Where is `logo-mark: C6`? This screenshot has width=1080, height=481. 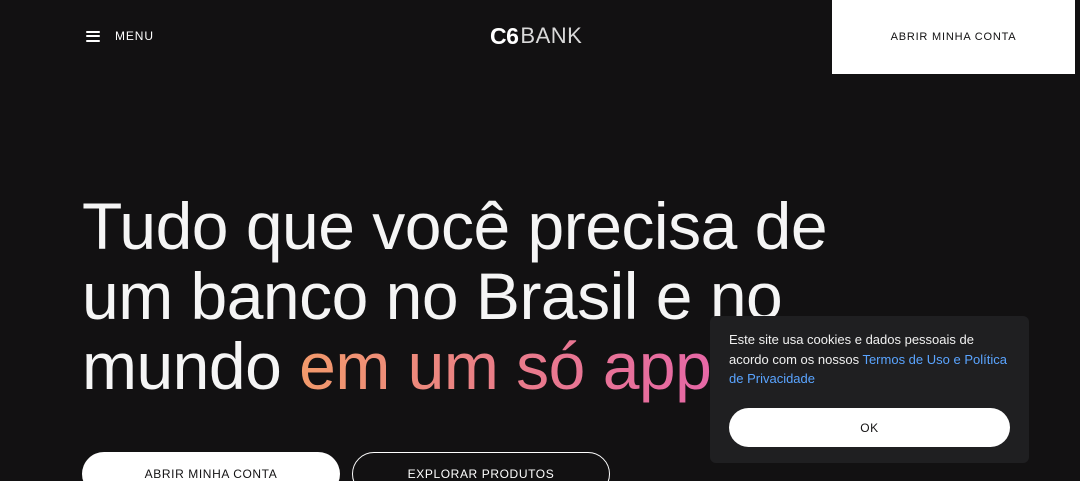 logo-mark: C6 is located at coordinates (504, 35).